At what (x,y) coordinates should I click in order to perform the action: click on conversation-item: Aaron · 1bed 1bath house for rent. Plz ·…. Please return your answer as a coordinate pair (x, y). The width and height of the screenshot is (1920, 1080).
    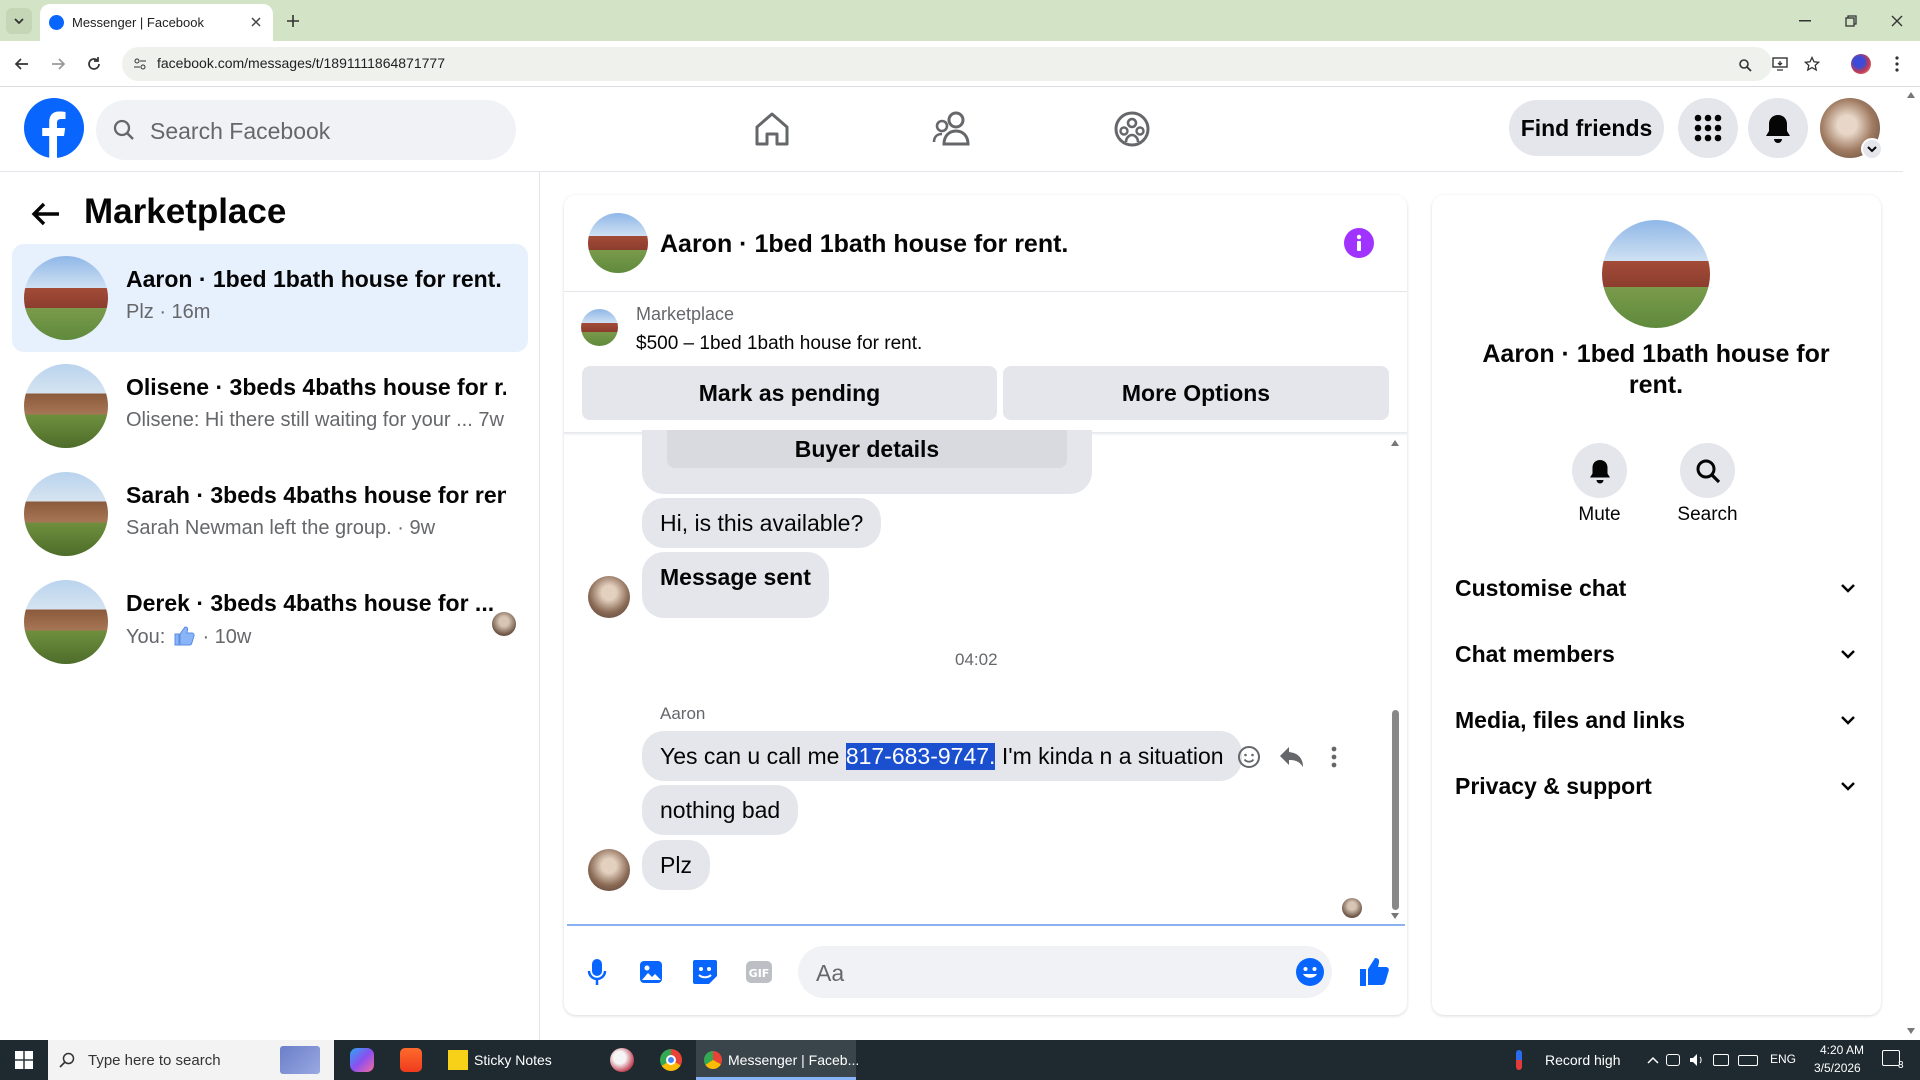
    Looking at the image, I should click on (270, 298).